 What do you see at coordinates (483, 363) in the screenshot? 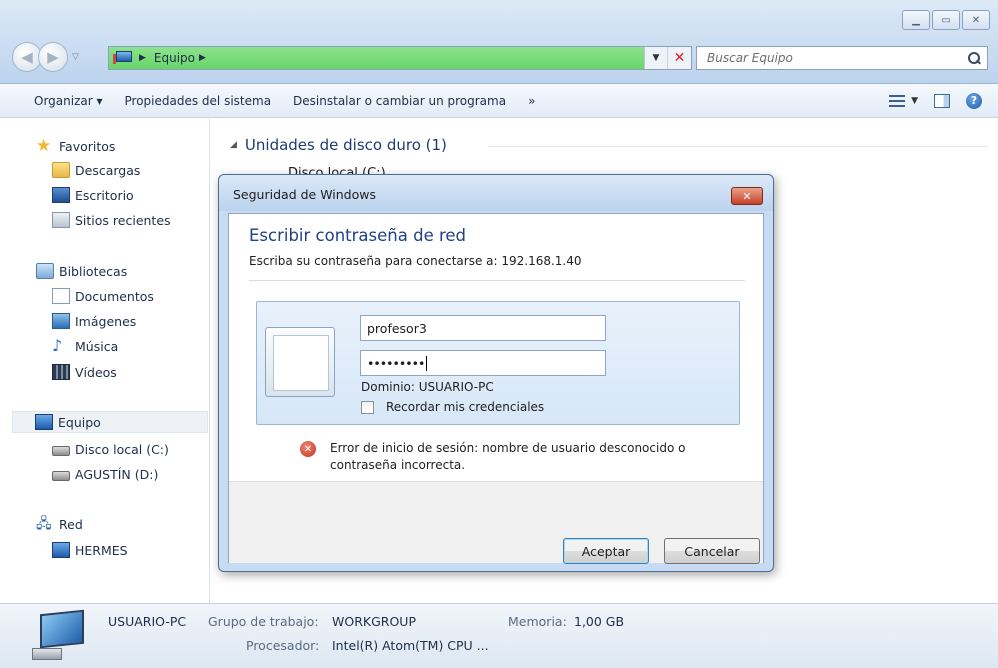
I see `password-field: •••••••••` at bounding box center [483, 363].